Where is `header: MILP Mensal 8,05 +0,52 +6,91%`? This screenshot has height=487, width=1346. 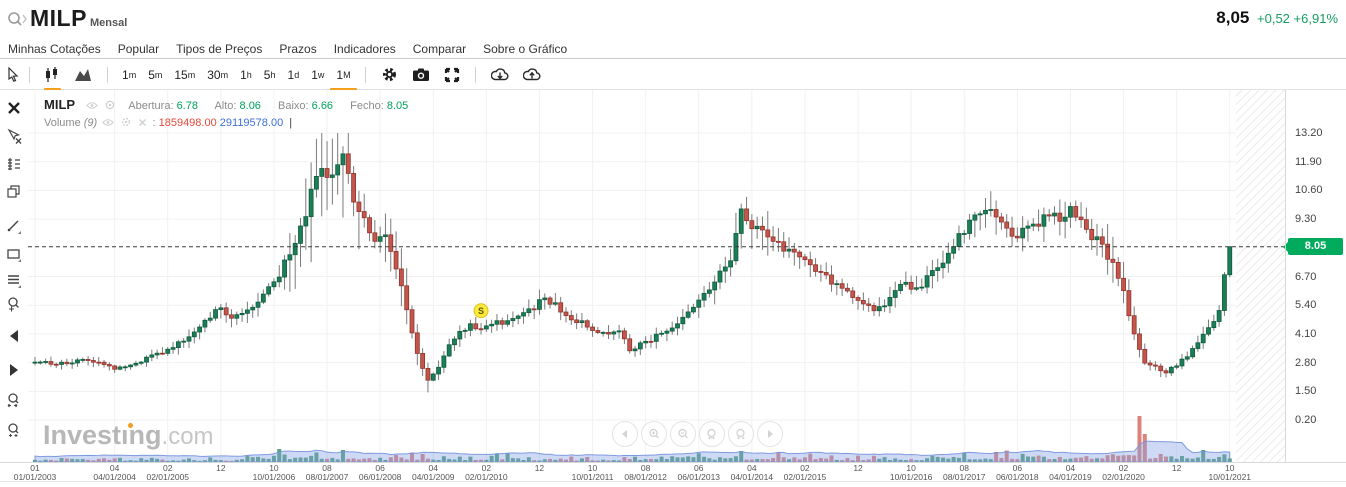
header: MILP Mensal 8,05 +0,52 +6,91% is located at coordinates (673, 20).